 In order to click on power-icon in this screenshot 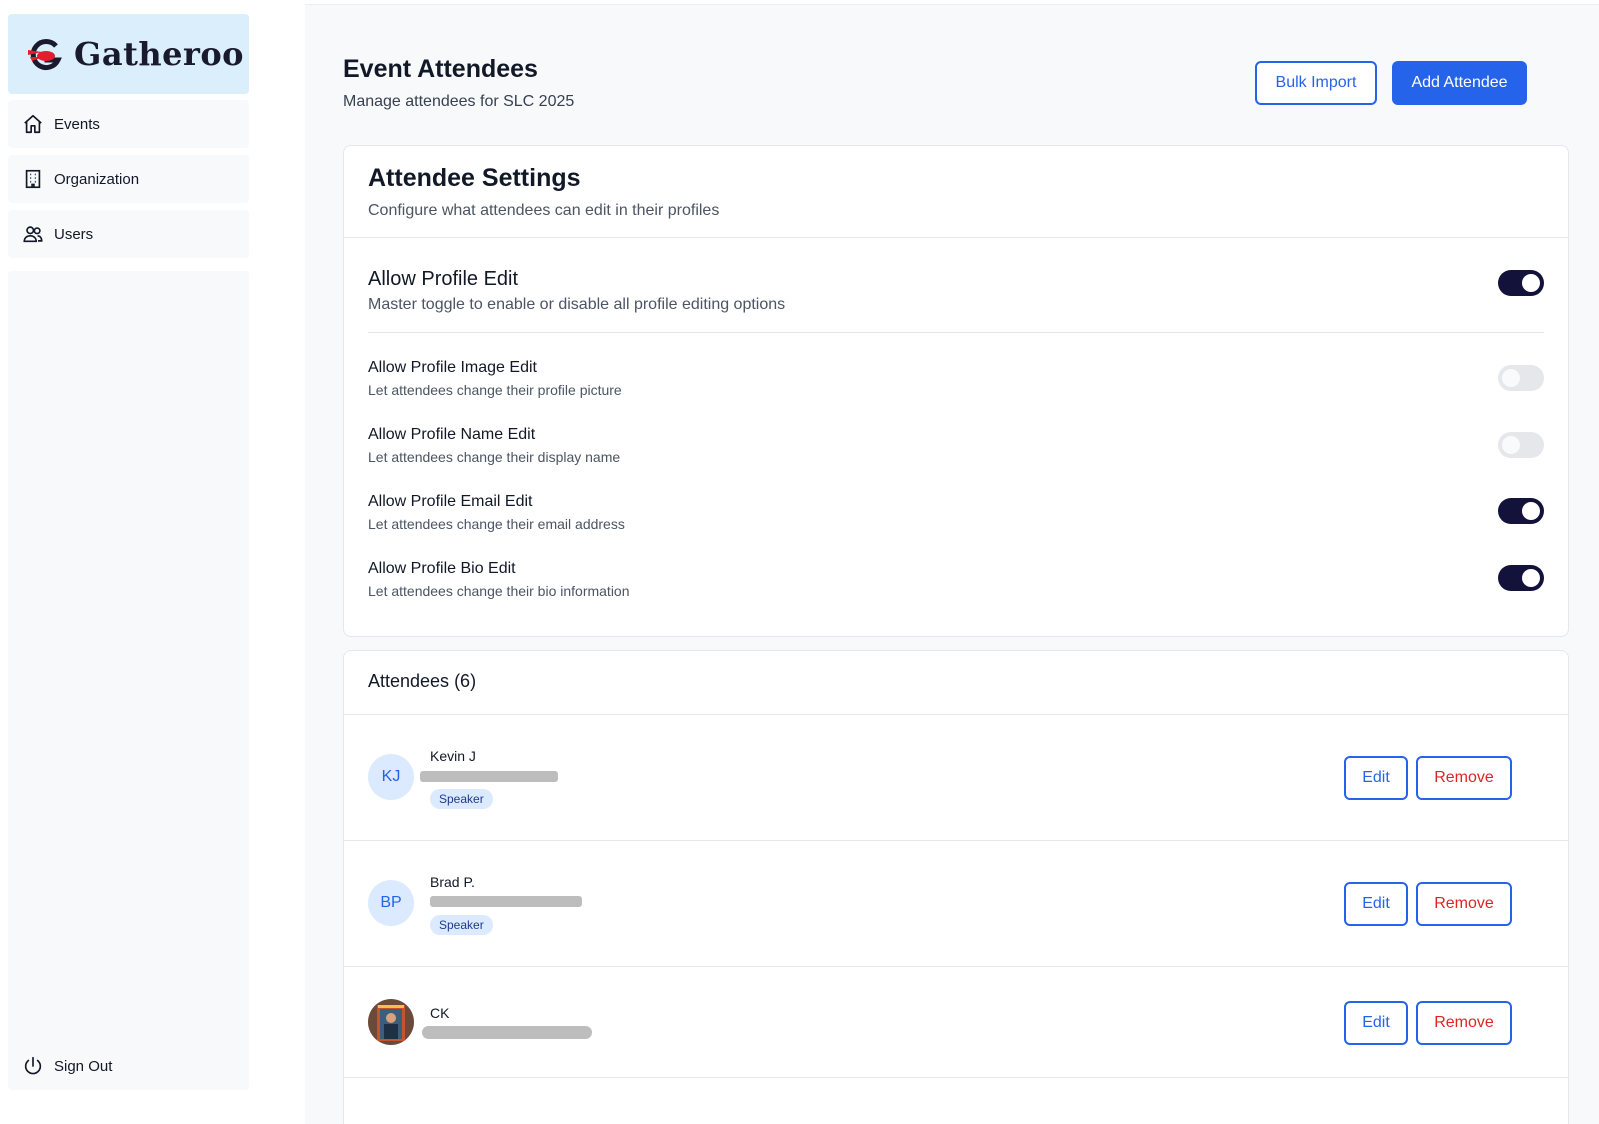, I will do `click(33, 1066)`.